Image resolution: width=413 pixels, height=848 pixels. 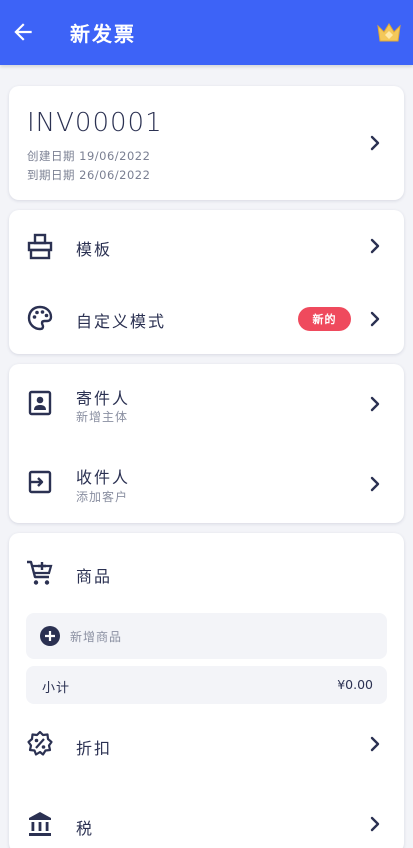 What do you see at coordinates (94, 249) in the screenshot?
I see `template-label: 模板` at bounding box center [94, 249].